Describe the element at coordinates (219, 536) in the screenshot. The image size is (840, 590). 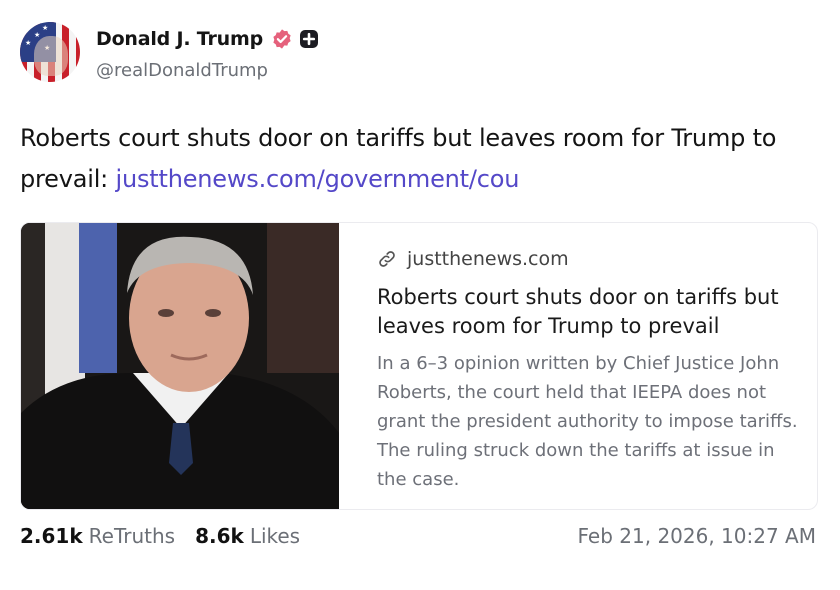
I see `likes-count: 8.6k` at that location.